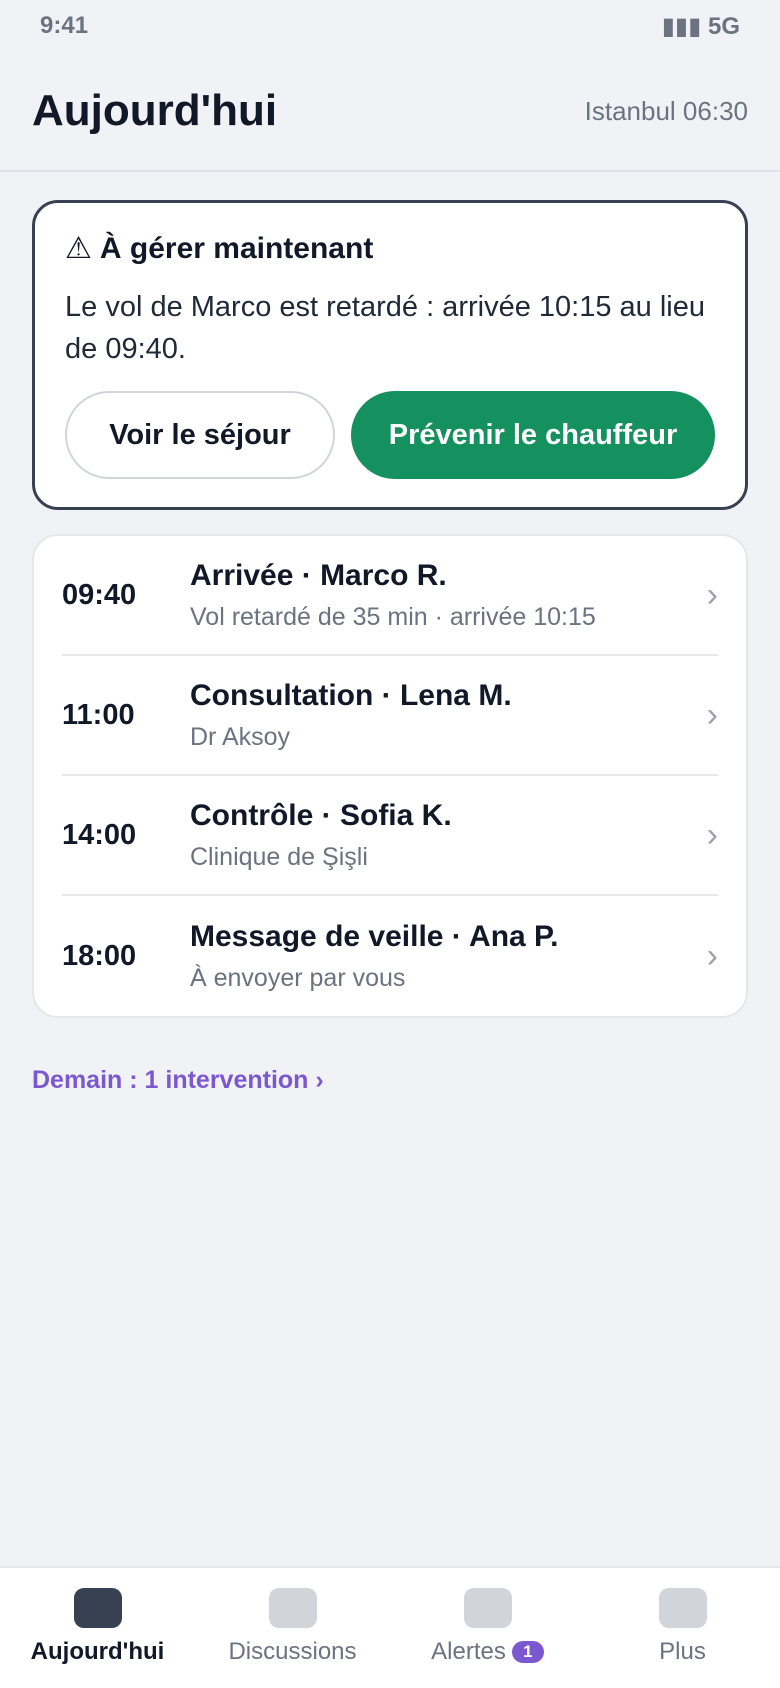  I want to click on notify-driver-button: Prévenir le chauffeur, so click(533, 435).